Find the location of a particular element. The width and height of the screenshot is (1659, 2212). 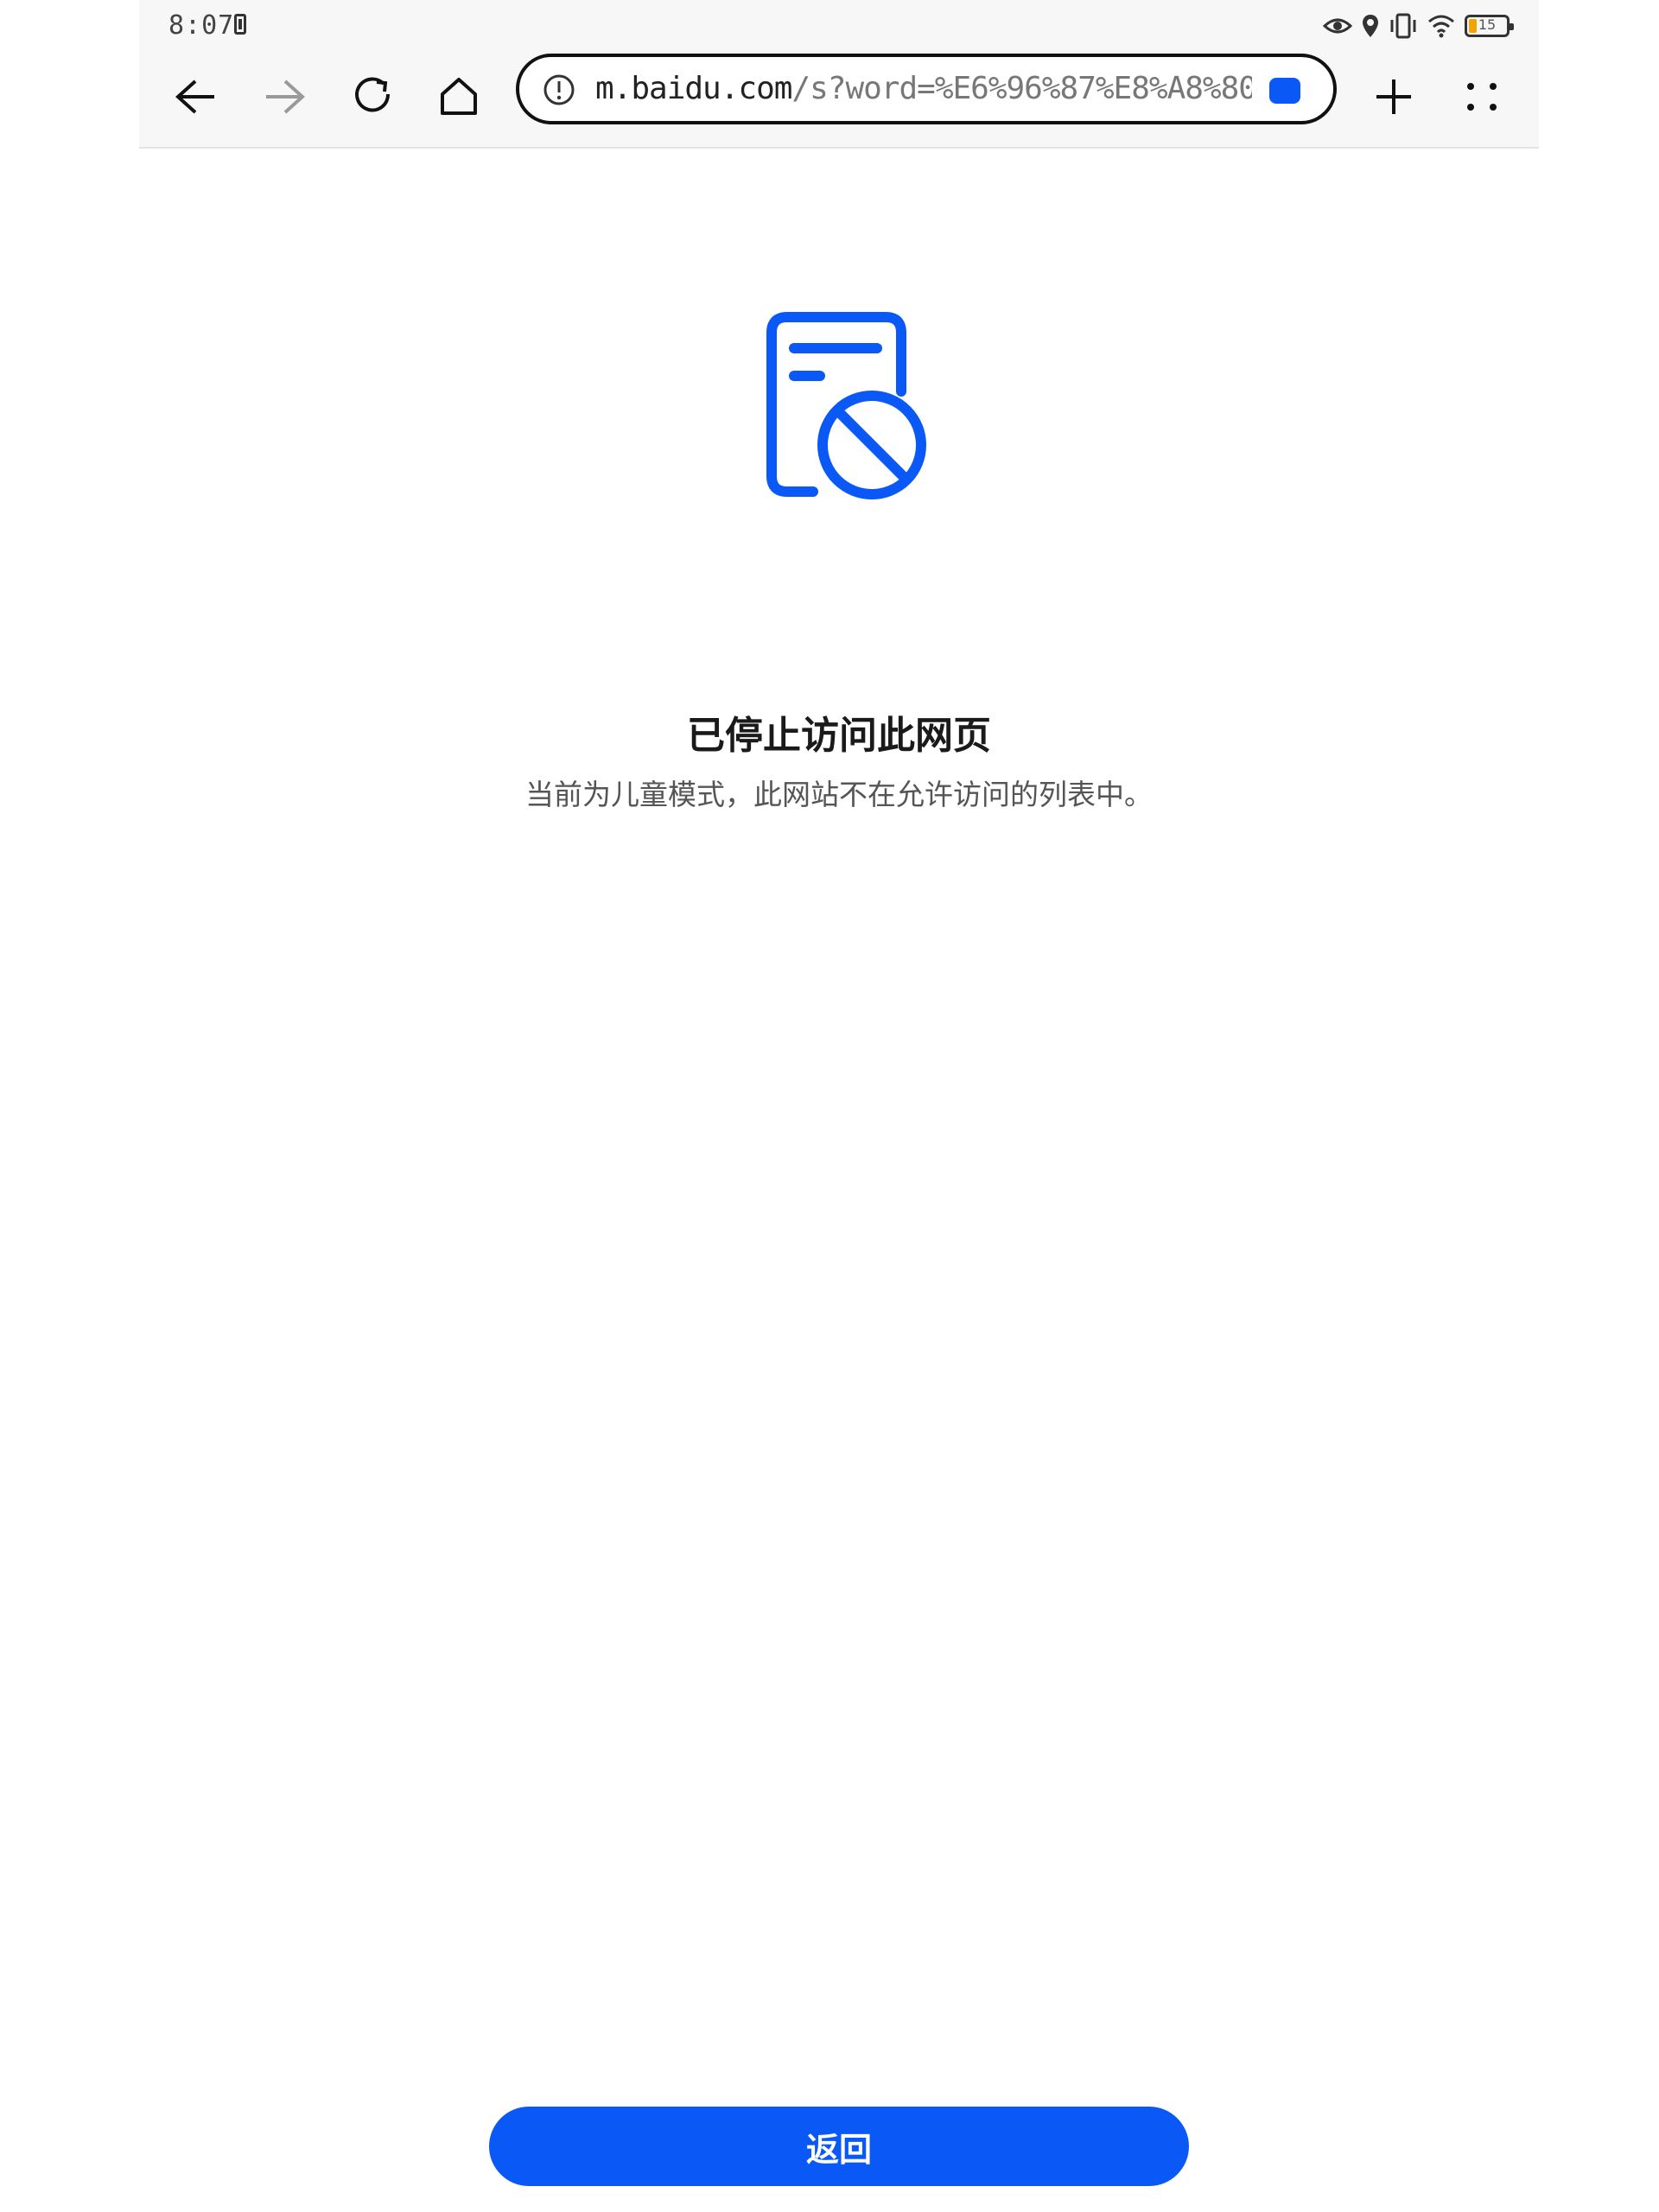

storage-icon is located at coordinates (240, 24).